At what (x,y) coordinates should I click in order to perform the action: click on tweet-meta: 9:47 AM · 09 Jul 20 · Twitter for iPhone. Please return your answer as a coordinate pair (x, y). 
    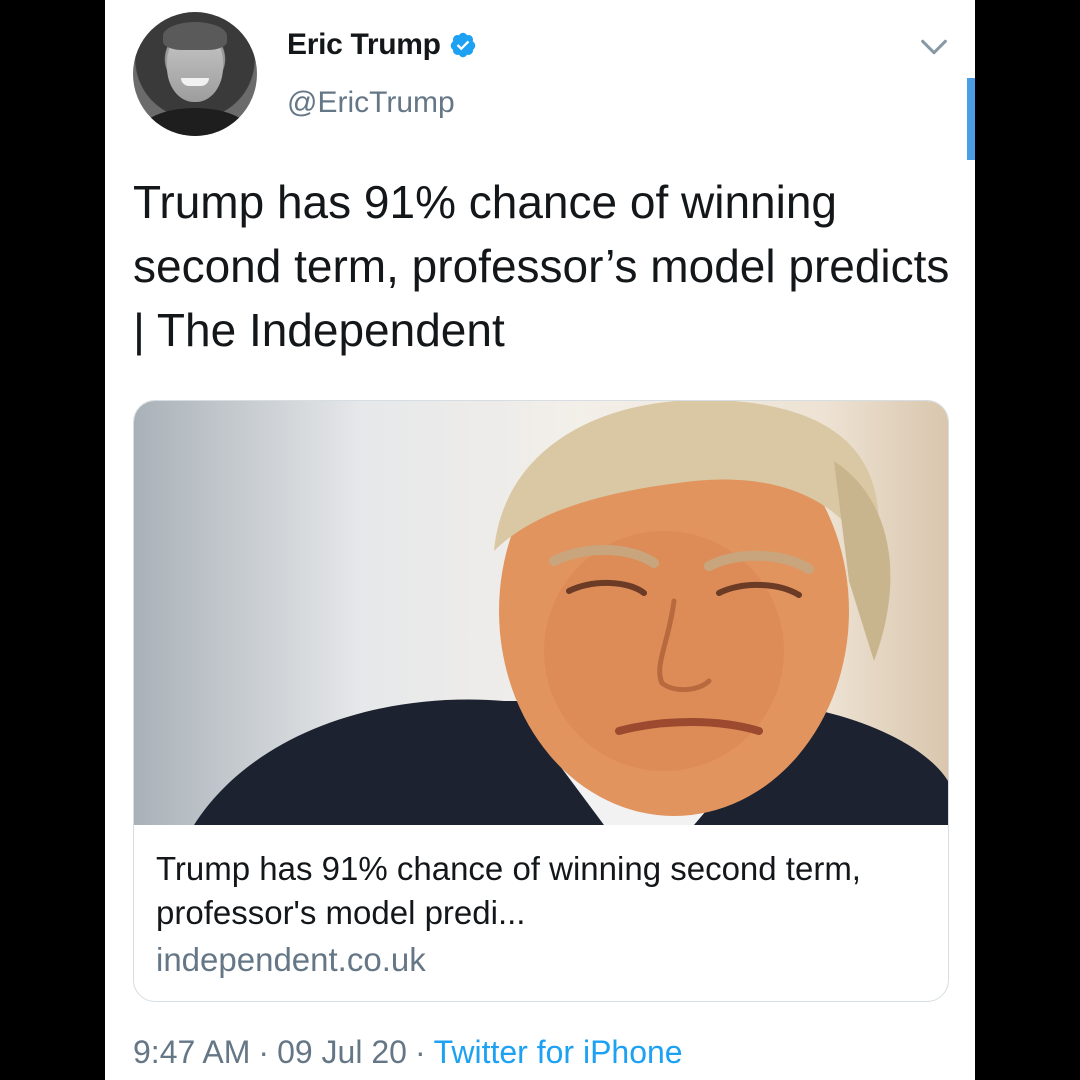
    Looking at the image, I should click on (408, 1052).